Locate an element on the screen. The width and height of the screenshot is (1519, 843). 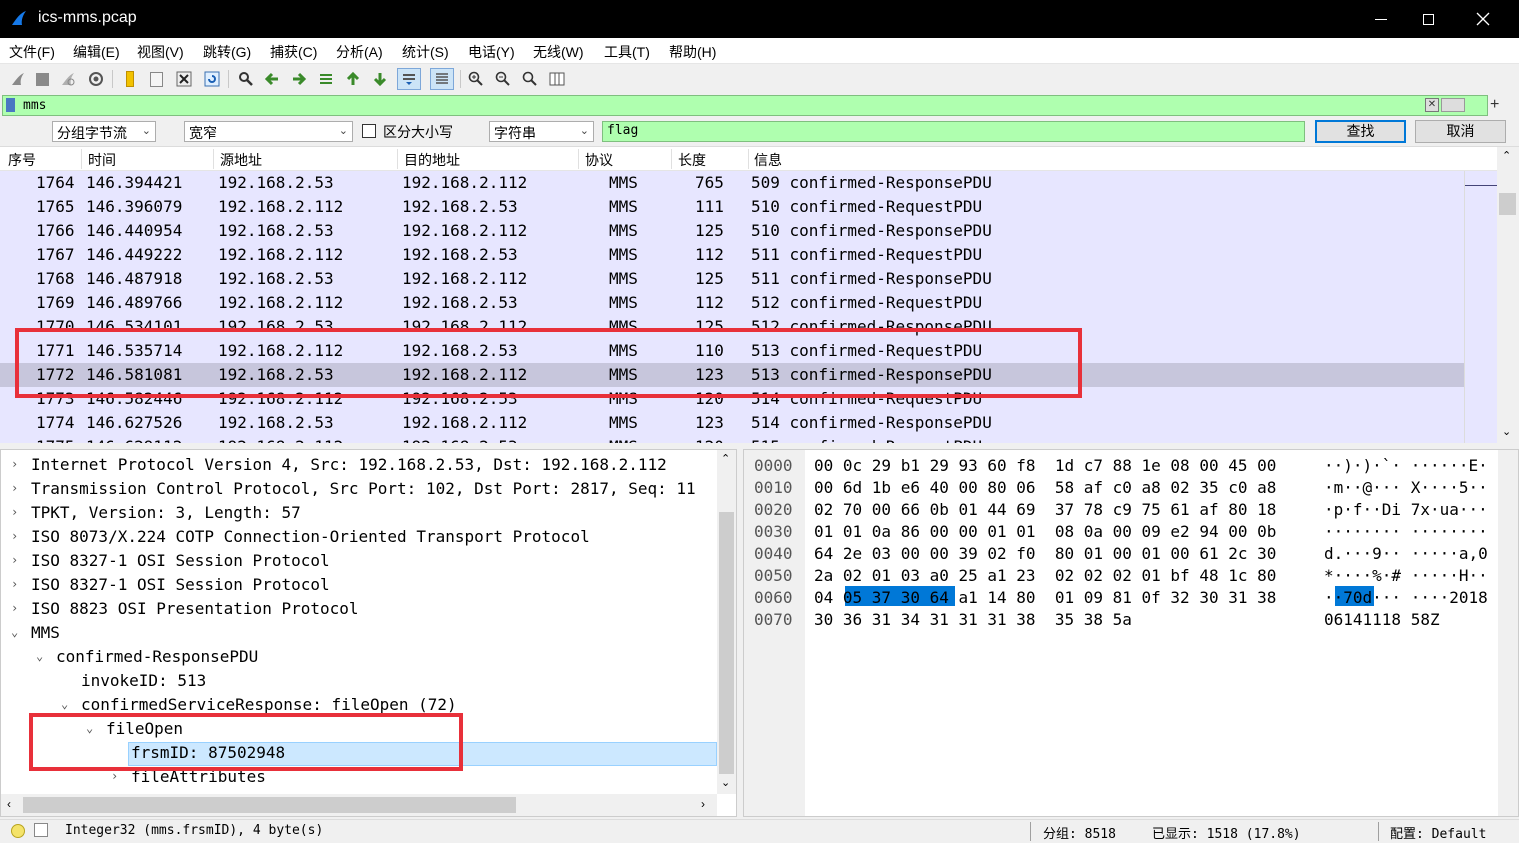
reload-icon is located at coordinates (212, 79).